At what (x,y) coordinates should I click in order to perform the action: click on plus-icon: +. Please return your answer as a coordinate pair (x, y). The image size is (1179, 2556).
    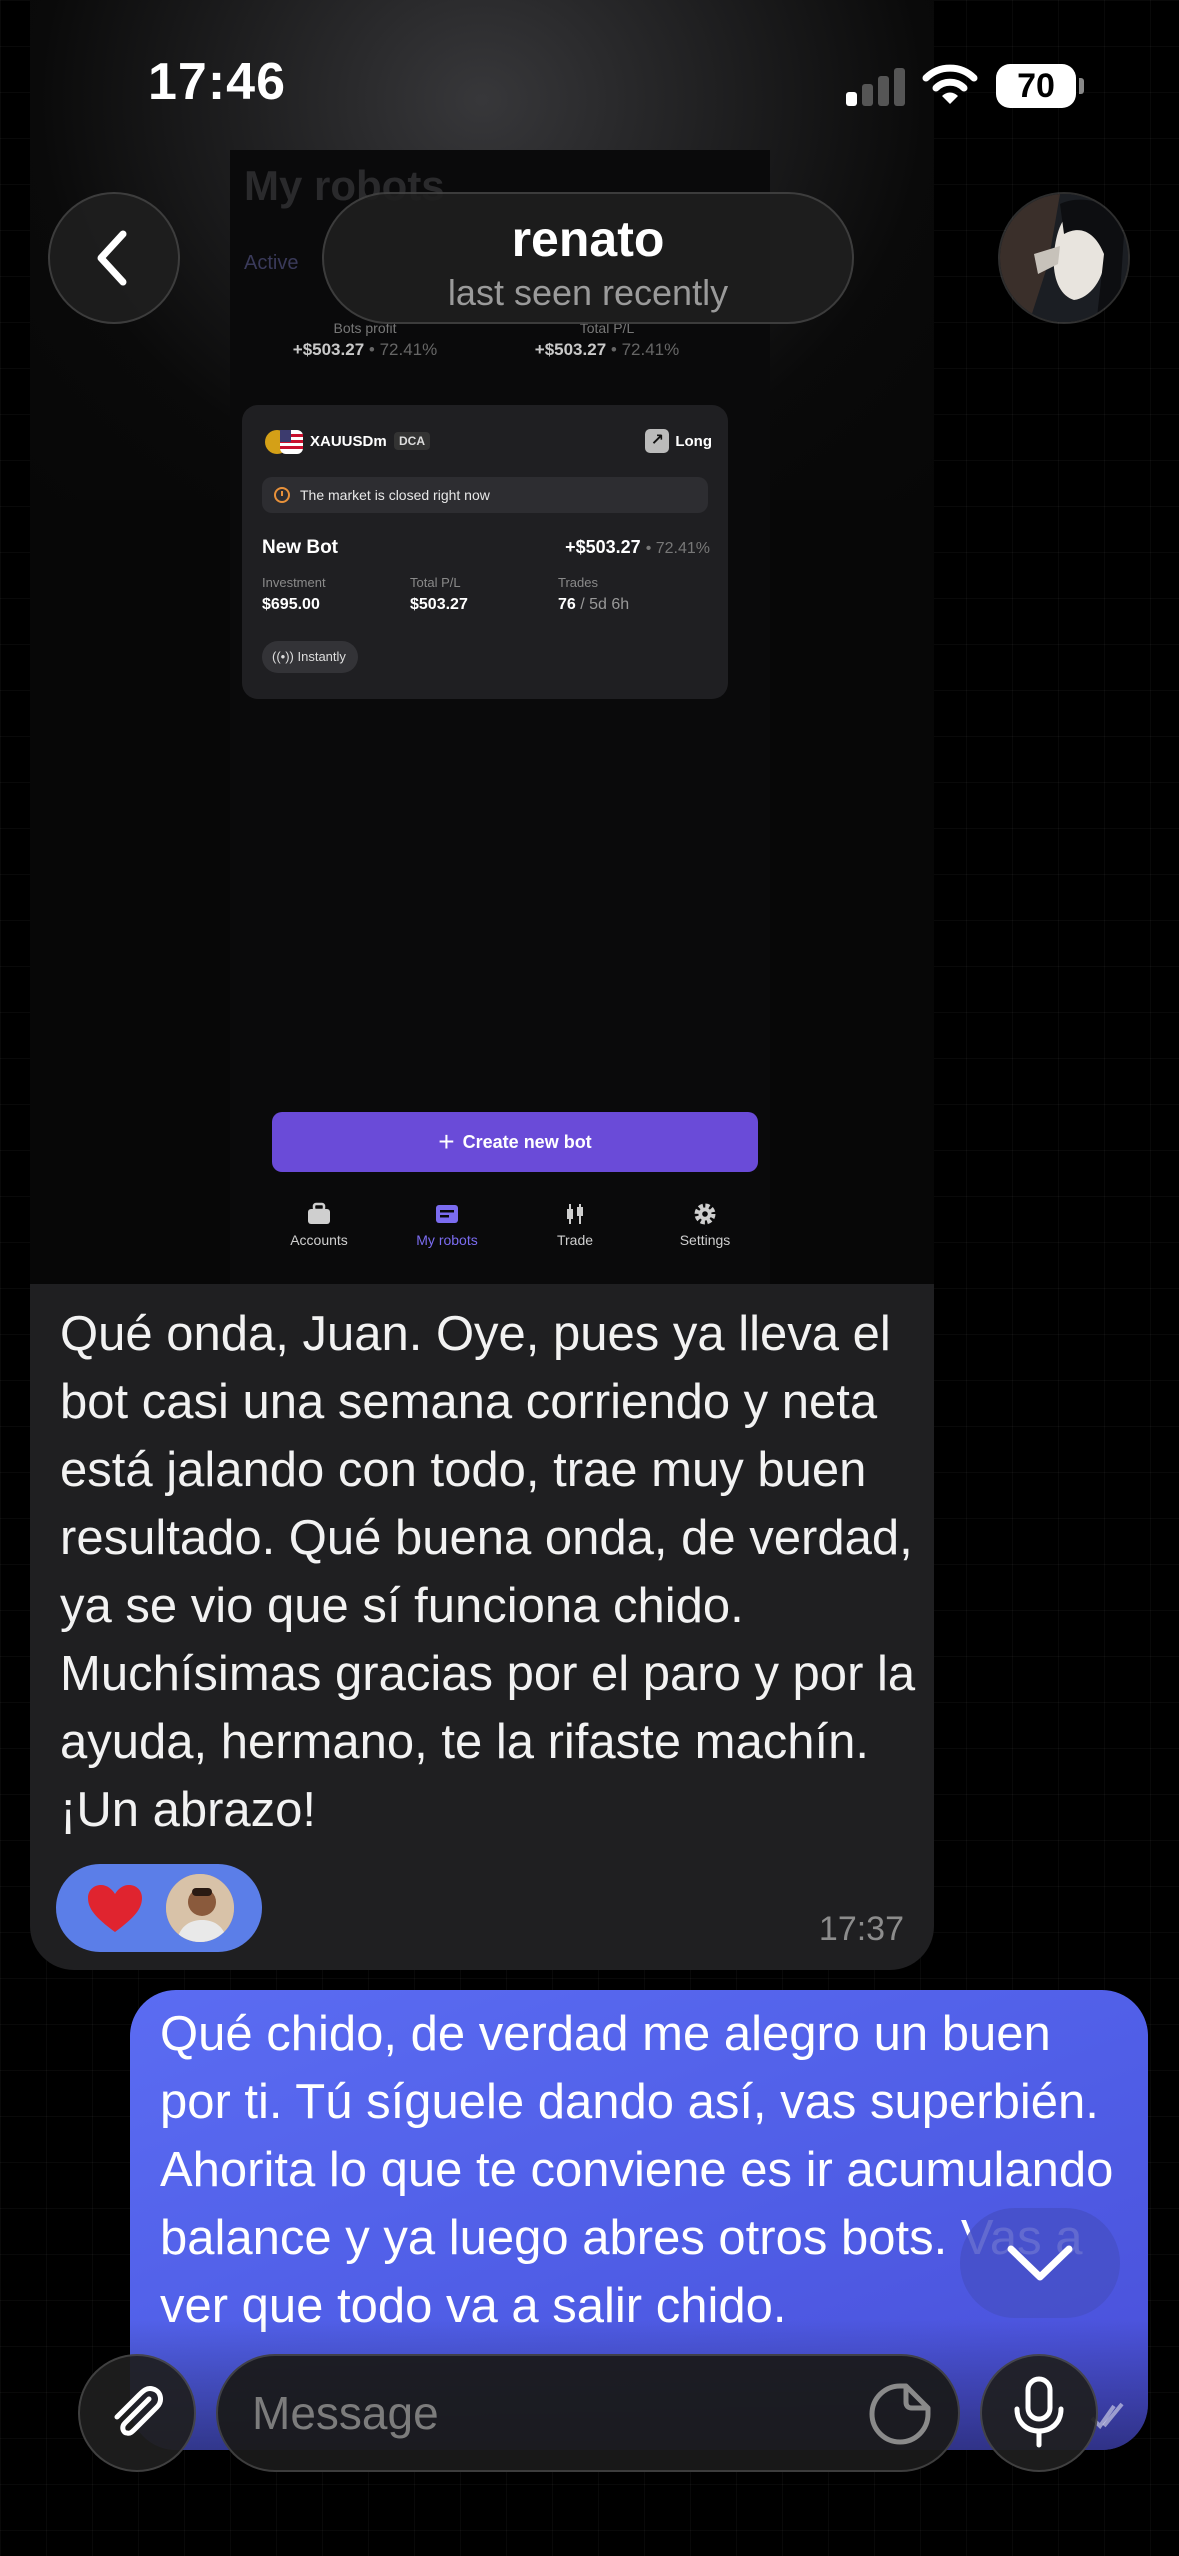
    Looking at the image, I should click on (446, 1141).